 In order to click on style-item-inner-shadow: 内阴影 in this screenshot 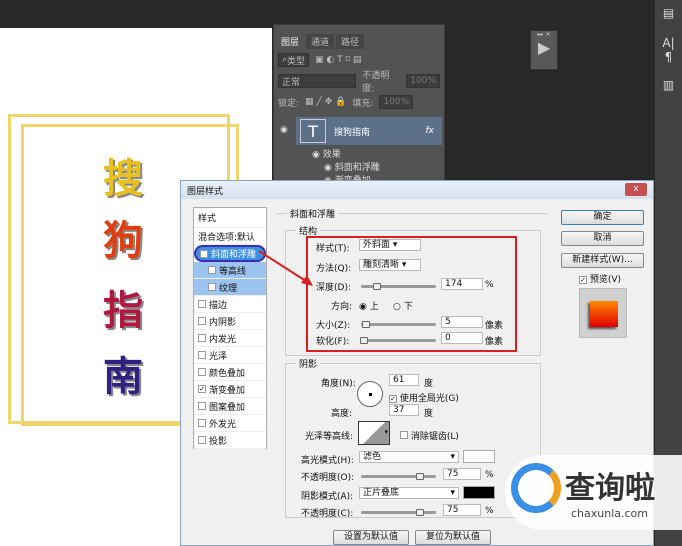, I will do `click(230, 321)`.